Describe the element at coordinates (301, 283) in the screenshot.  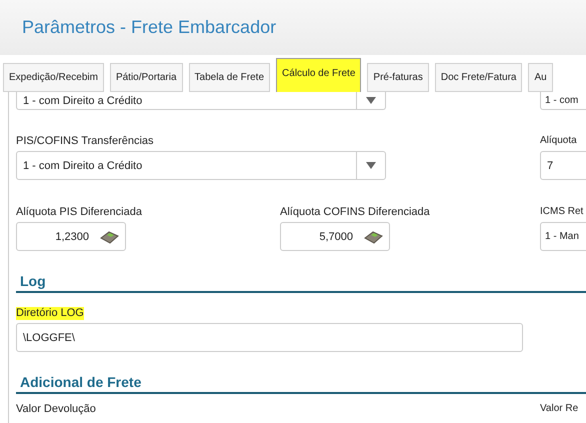
I see `section-title: Log` at that location.